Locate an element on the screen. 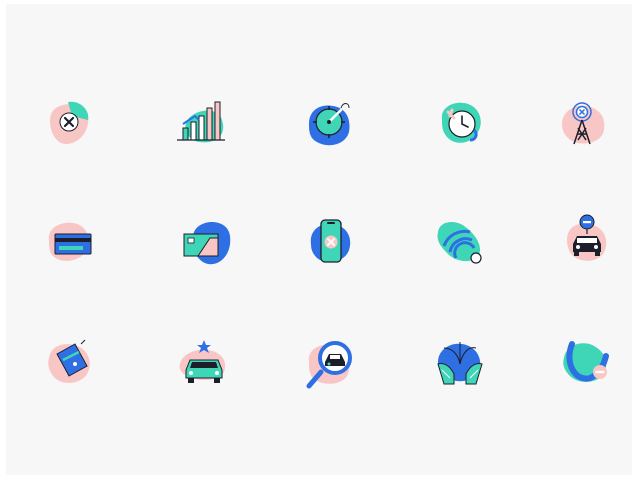 The height and width of the screenshot is (479, 636). photo-card-icon is located at coordinates (204, 242).